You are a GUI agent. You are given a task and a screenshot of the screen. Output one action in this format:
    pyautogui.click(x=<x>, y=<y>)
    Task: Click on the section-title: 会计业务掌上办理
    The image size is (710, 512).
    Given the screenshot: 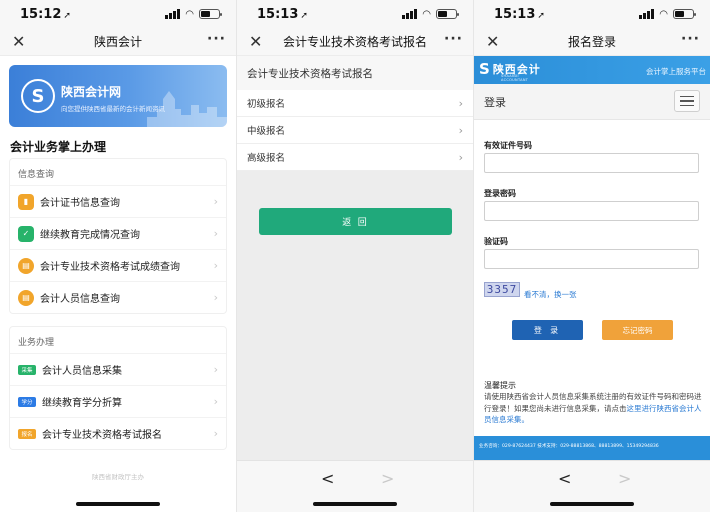 What is the action you would take?
    pyautogui.click(x=58, y=147)
    